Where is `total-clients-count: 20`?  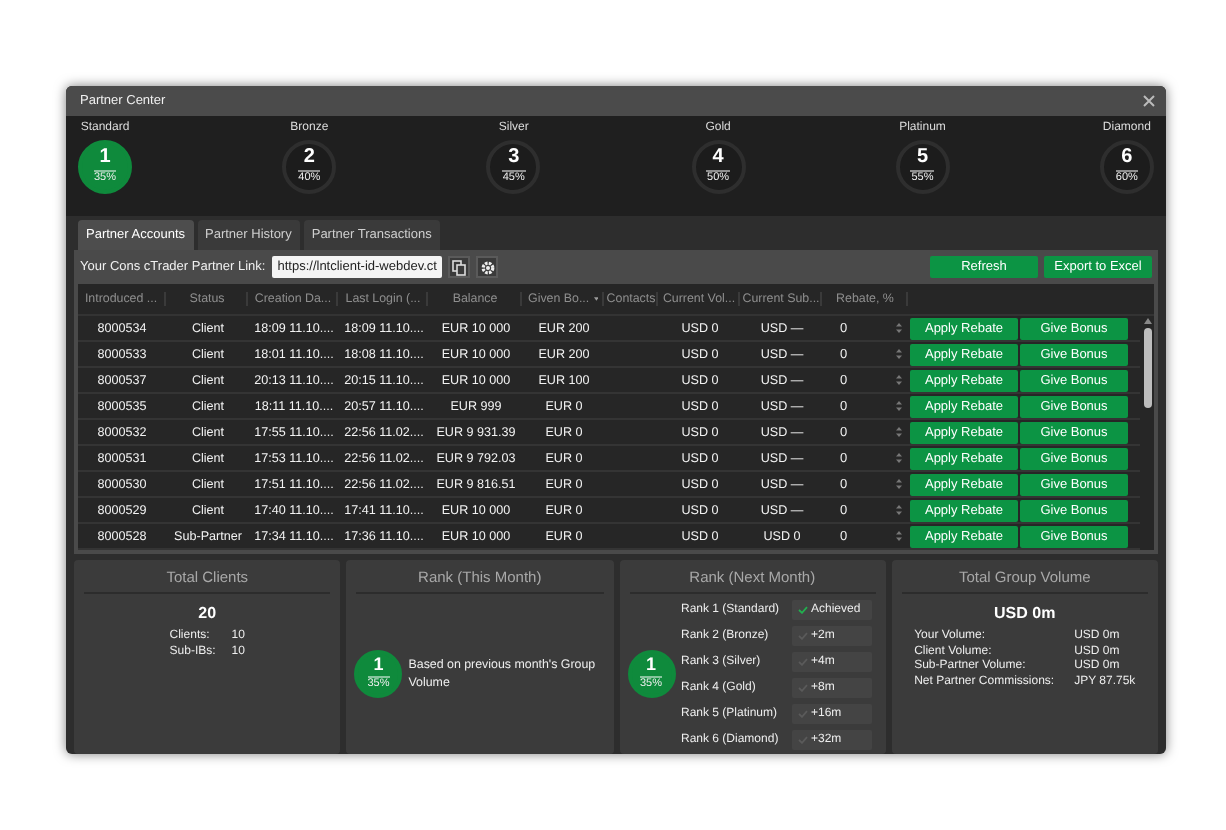 total-clients-count: 20 is located at coordinates (207, 613).